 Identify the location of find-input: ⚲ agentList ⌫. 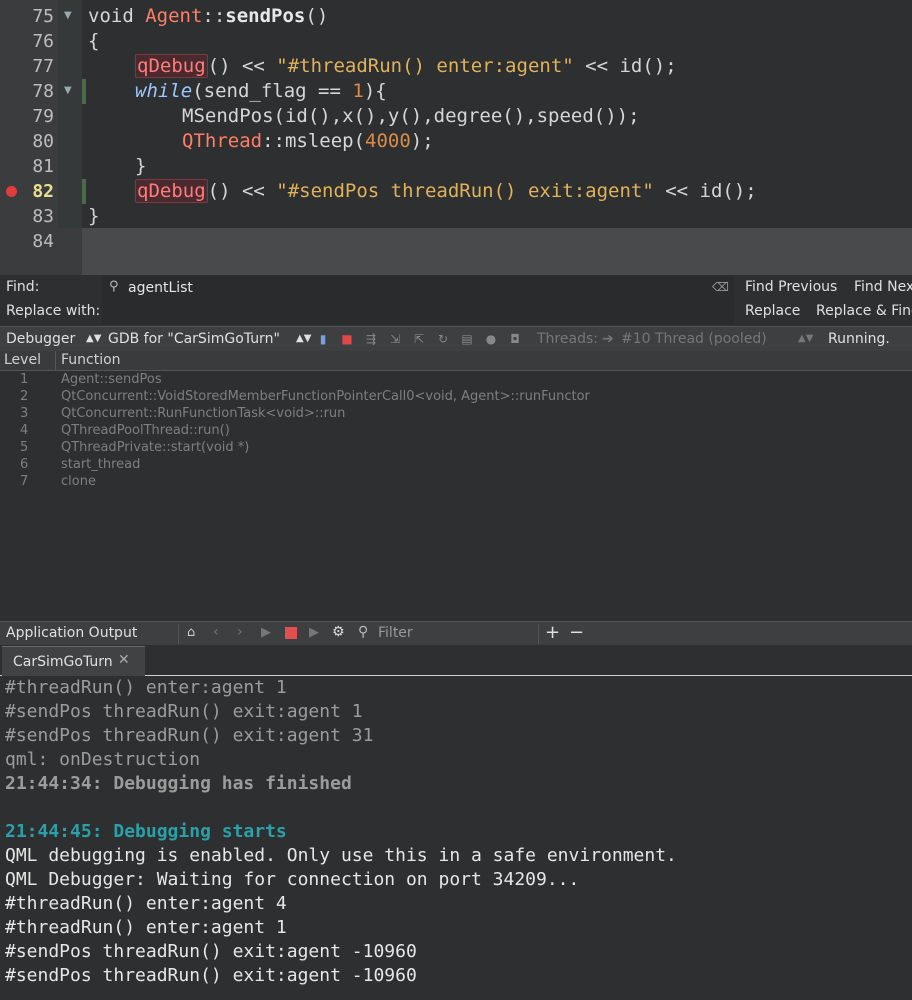
(418, 288).